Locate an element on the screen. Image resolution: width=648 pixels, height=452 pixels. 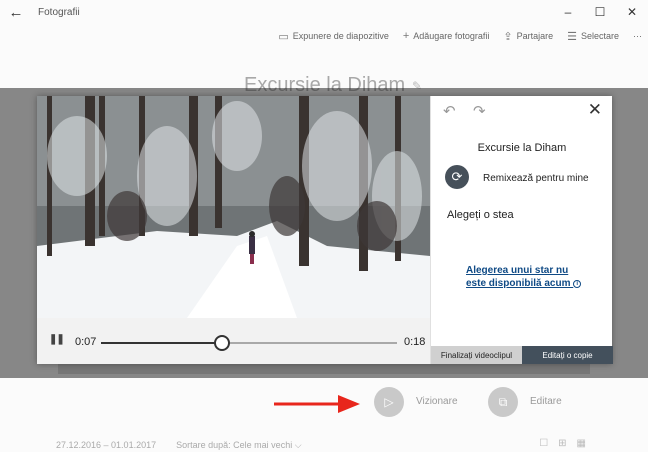
pause-icon: ❚❚ is located at coordinates (57, 339).